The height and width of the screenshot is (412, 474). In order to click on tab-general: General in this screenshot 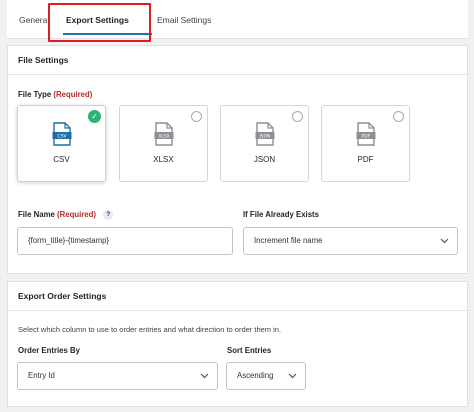, I will do `click(34, 19)`.